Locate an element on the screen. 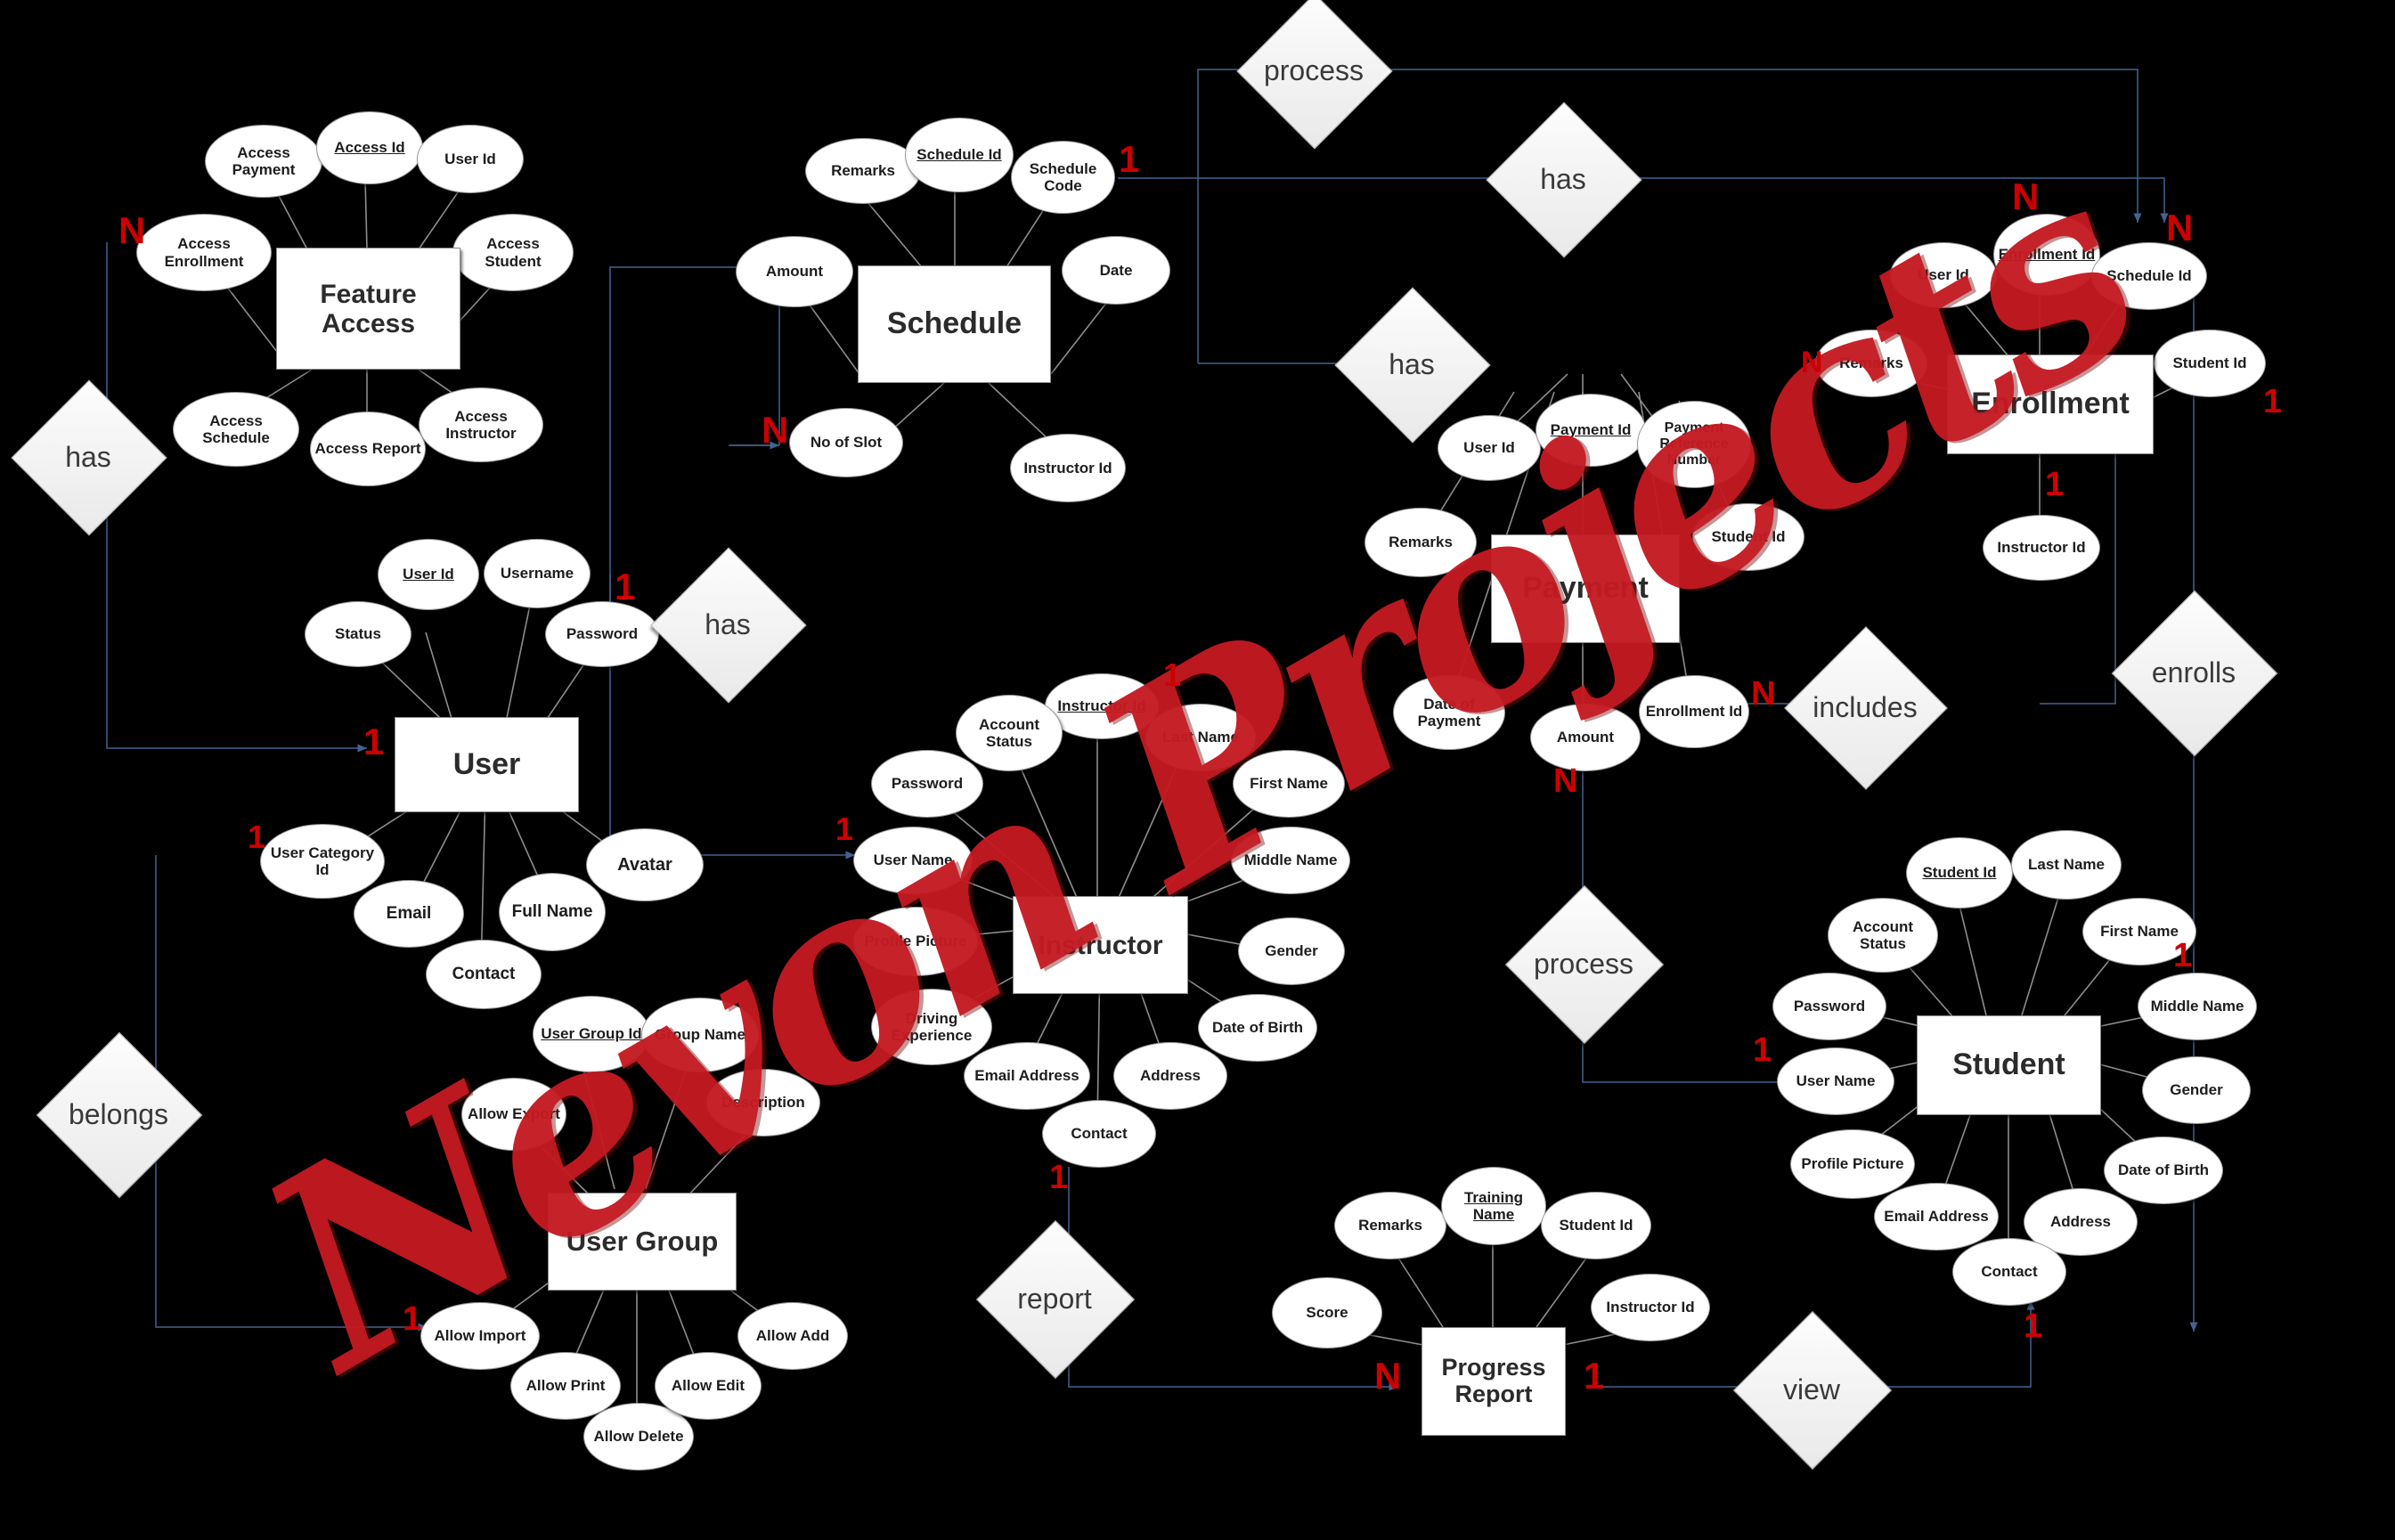 This screenshot has height=1540, width=2395. attr-student-account-status: Account Status is located at coordinates (1883, 935).